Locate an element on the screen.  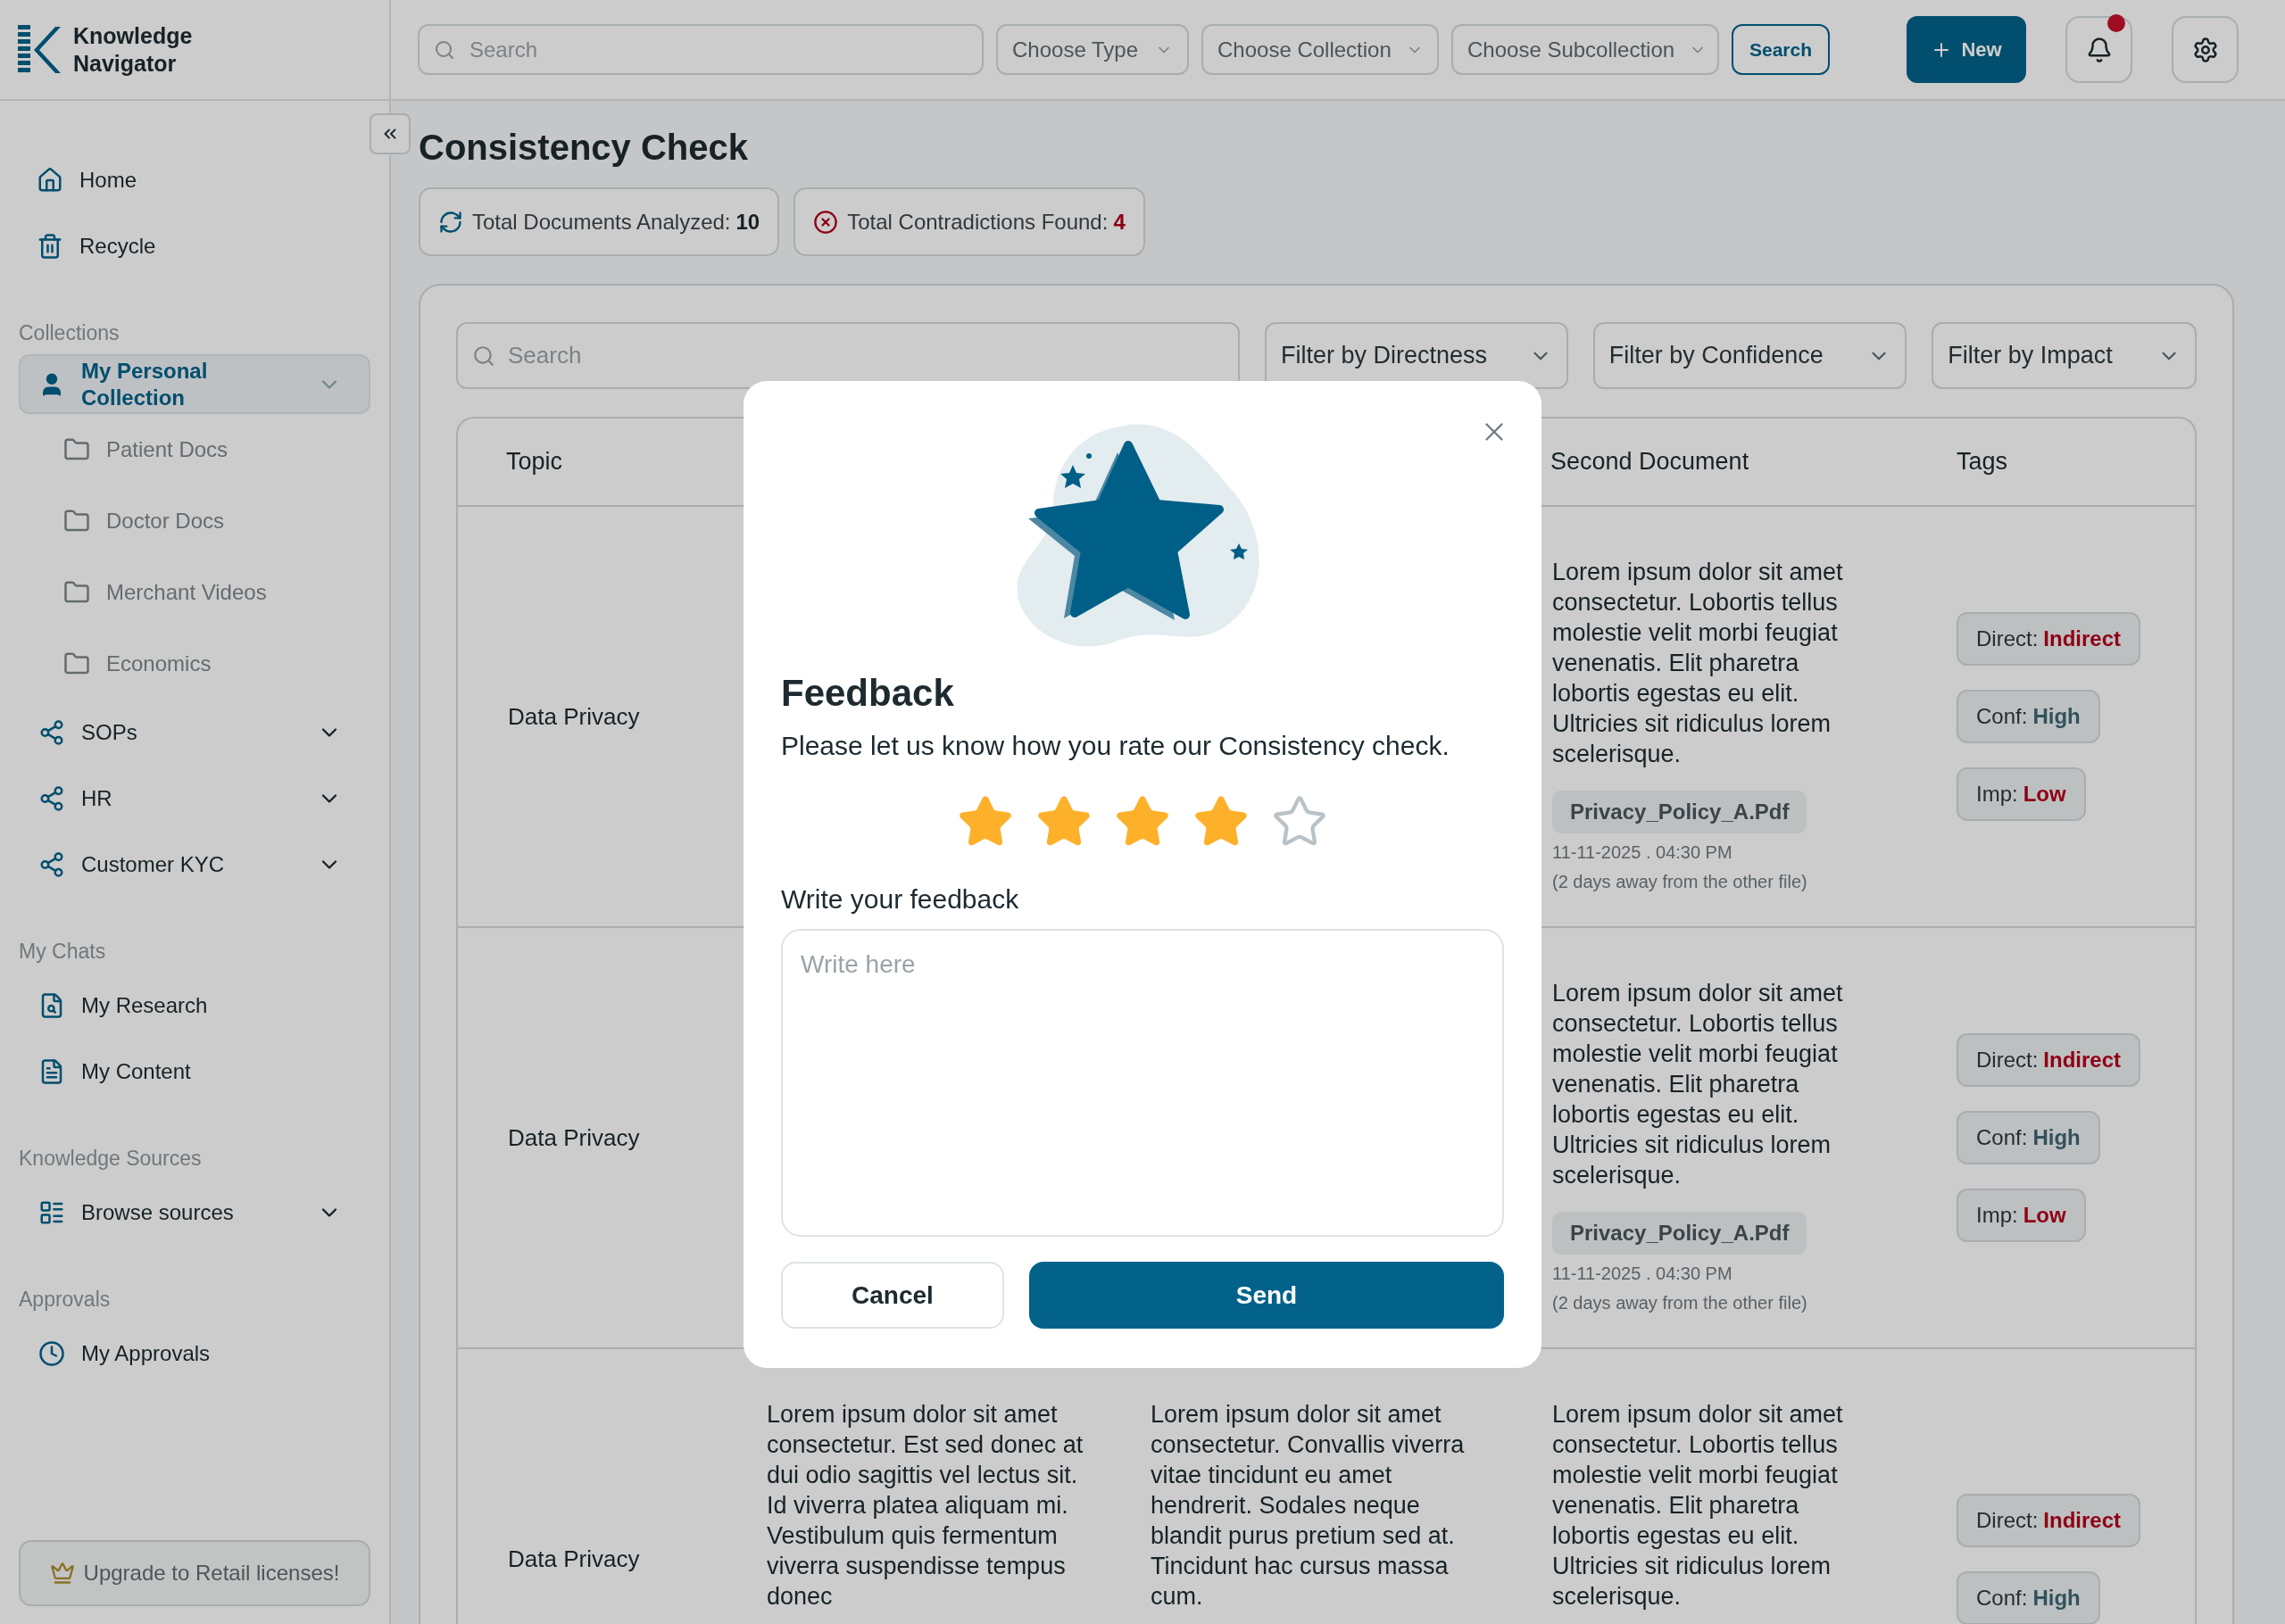
collapse-button is located at coordinates (390, 133).